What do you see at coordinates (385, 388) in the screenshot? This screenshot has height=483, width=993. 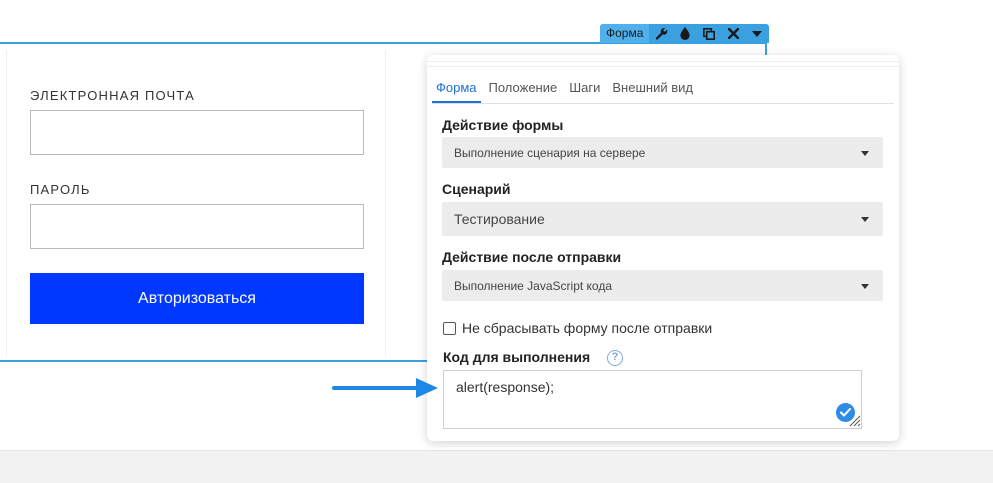 I see `pointer-arrow-icon` at bounding box center [385, 388].